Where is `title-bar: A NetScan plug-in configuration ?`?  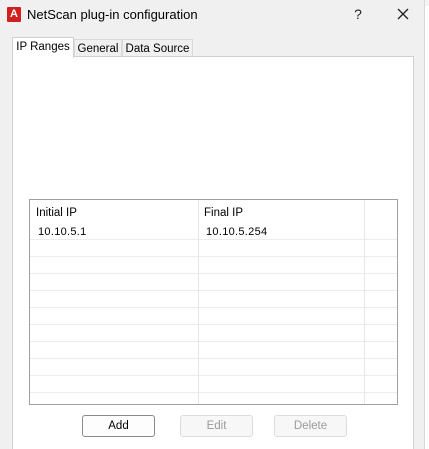
title-bar: A NetScan plug-in configuration ? is located at coordinates (212, 15).